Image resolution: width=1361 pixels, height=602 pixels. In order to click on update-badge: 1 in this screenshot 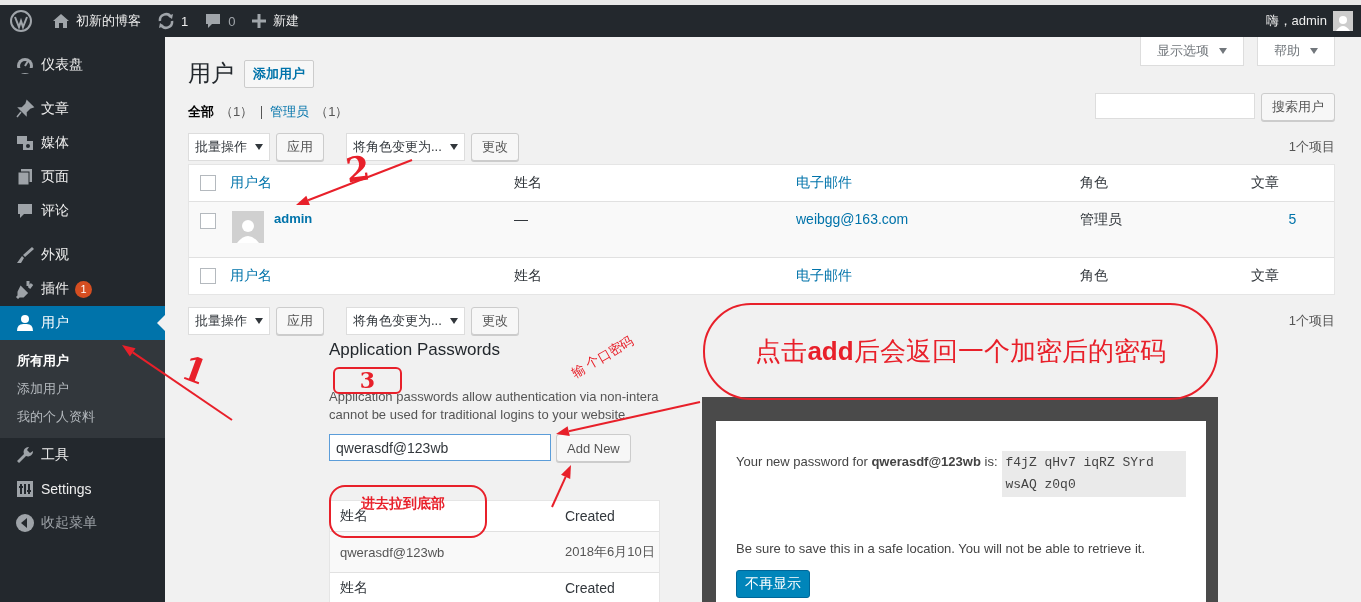, I will do `click(83, 289)`.